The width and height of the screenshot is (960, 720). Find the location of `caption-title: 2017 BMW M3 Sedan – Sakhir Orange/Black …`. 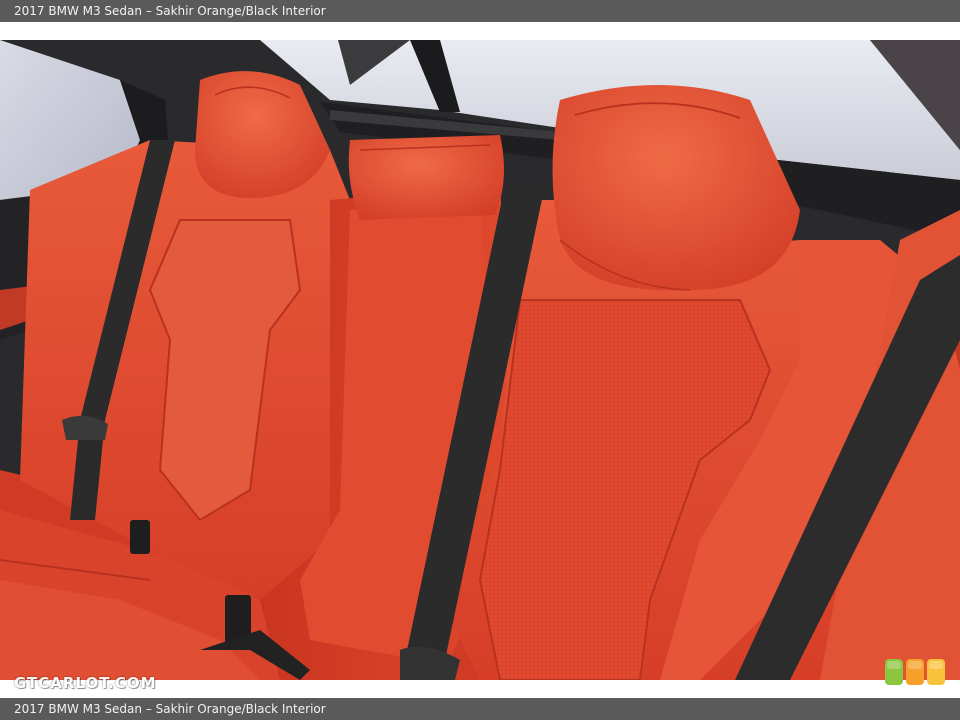

caption-title: 2017 BMW M3 Sedan – Sakhir Orange/Black … is located at coordinates (170, 11).